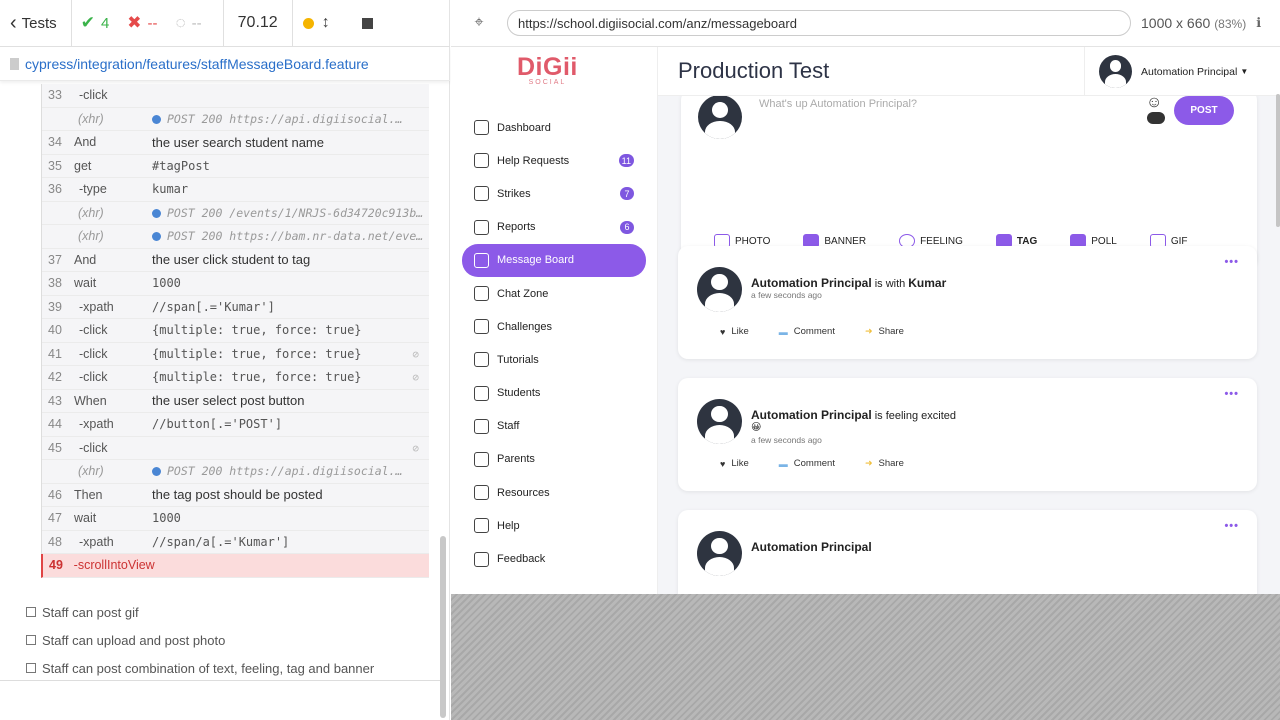 This screenshot has width=1280, height=720. I want to click on cross-icon: ✖, so click(134, 22).